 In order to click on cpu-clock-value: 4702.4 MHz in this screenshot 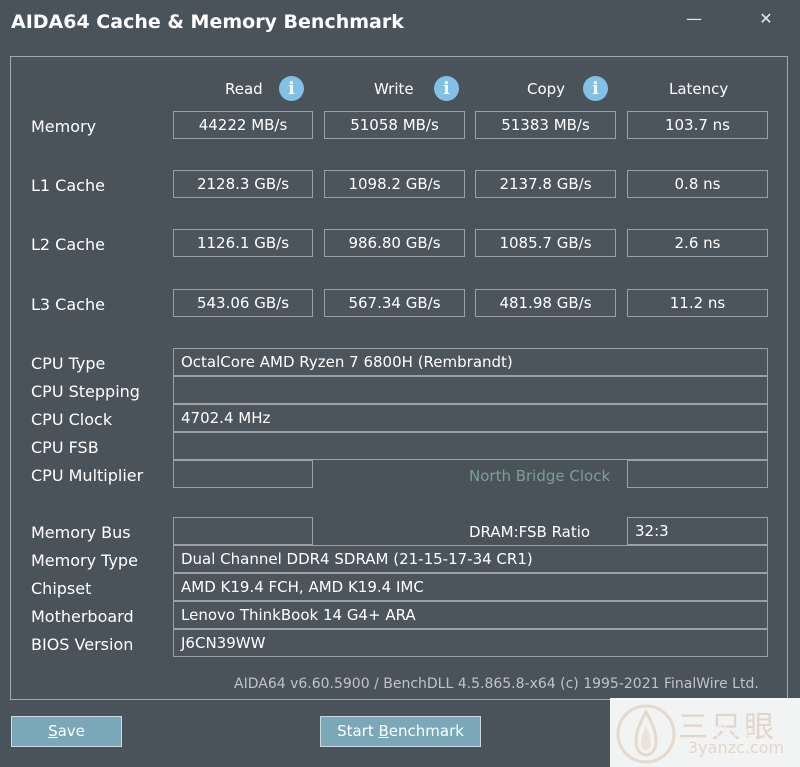, I will do `click(470, 418)`.